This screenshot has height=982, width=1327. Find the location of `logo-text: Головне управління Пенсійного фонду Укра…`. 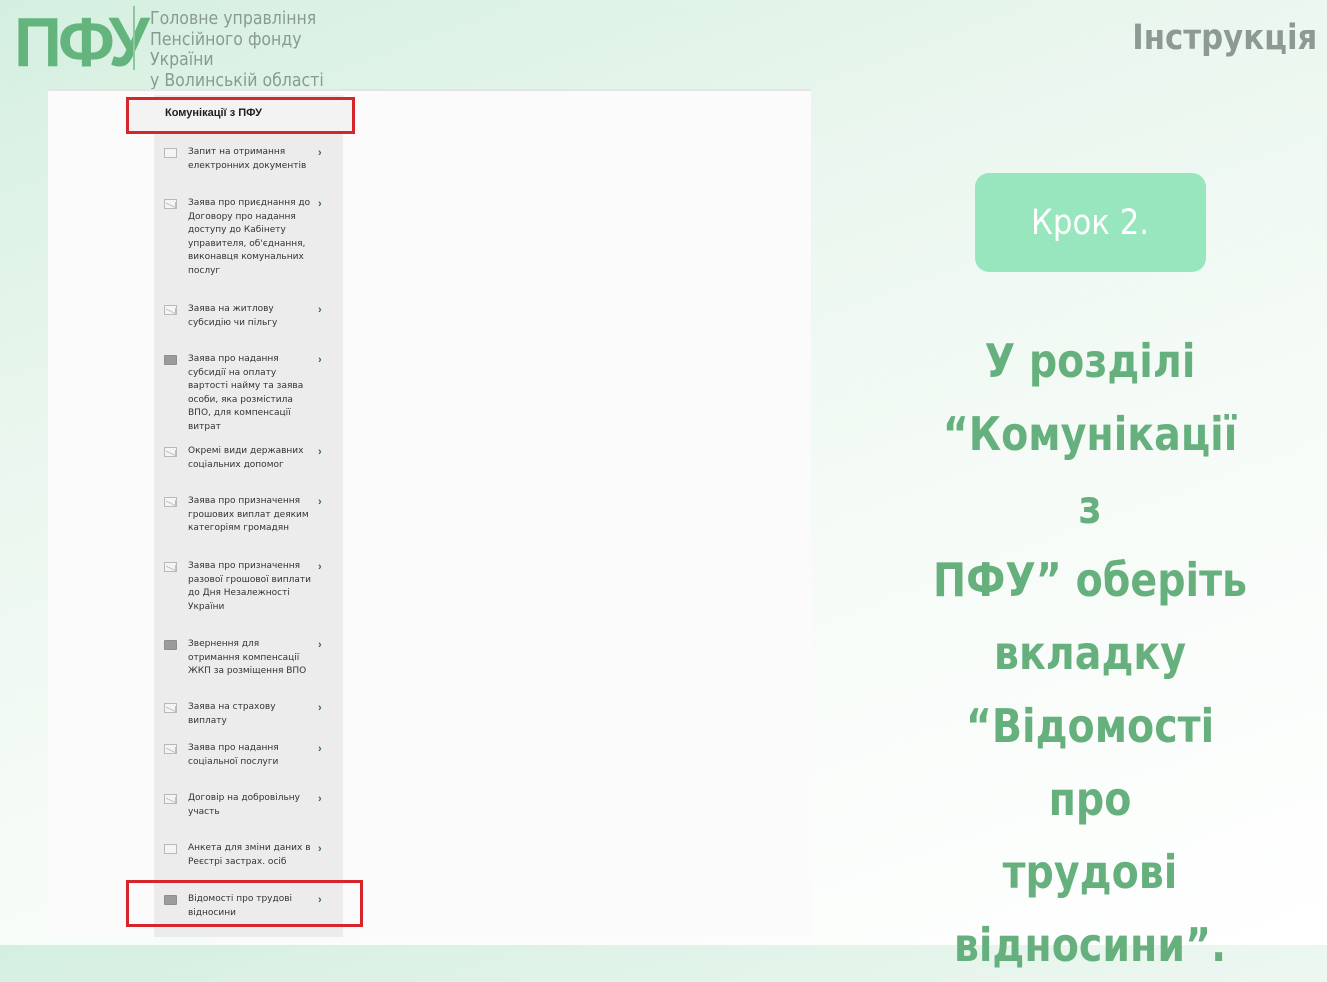

logo-text: Головне управління Пенсійного фонду Укра… is located at coordinates (258, 50).